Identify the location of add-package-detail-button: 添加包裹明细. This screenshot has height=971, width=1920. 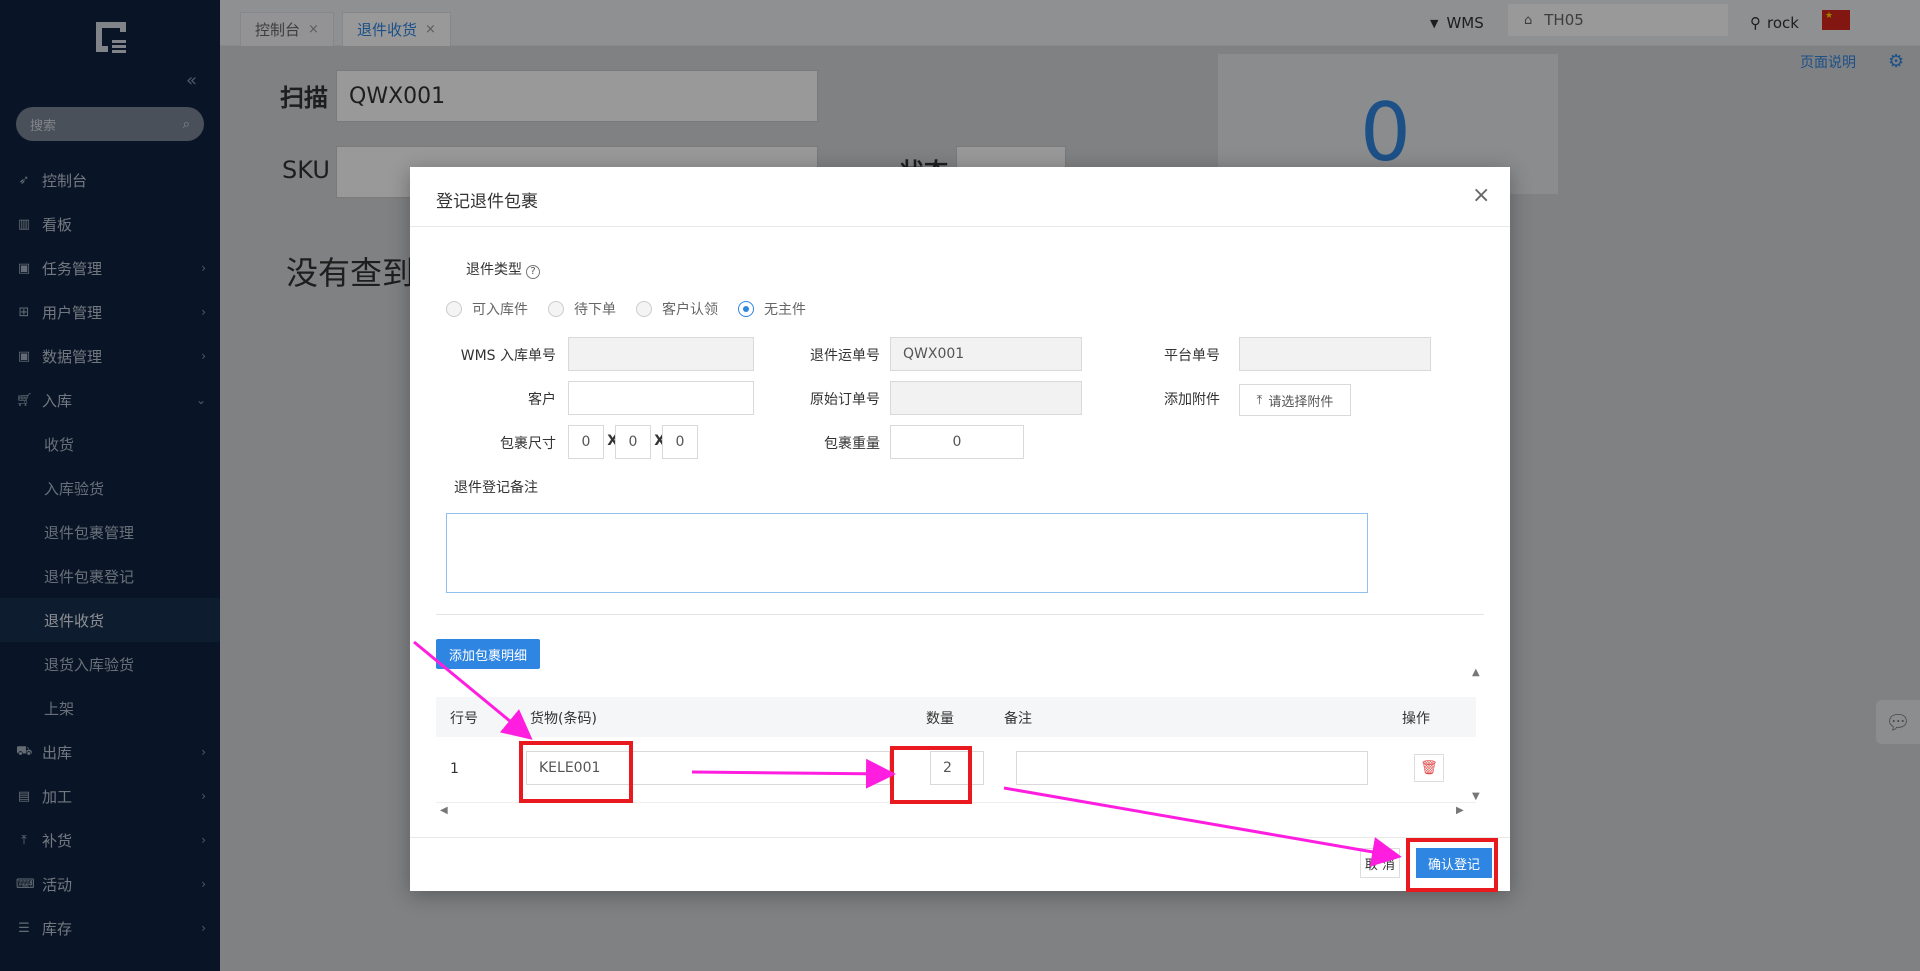
(488, 654).